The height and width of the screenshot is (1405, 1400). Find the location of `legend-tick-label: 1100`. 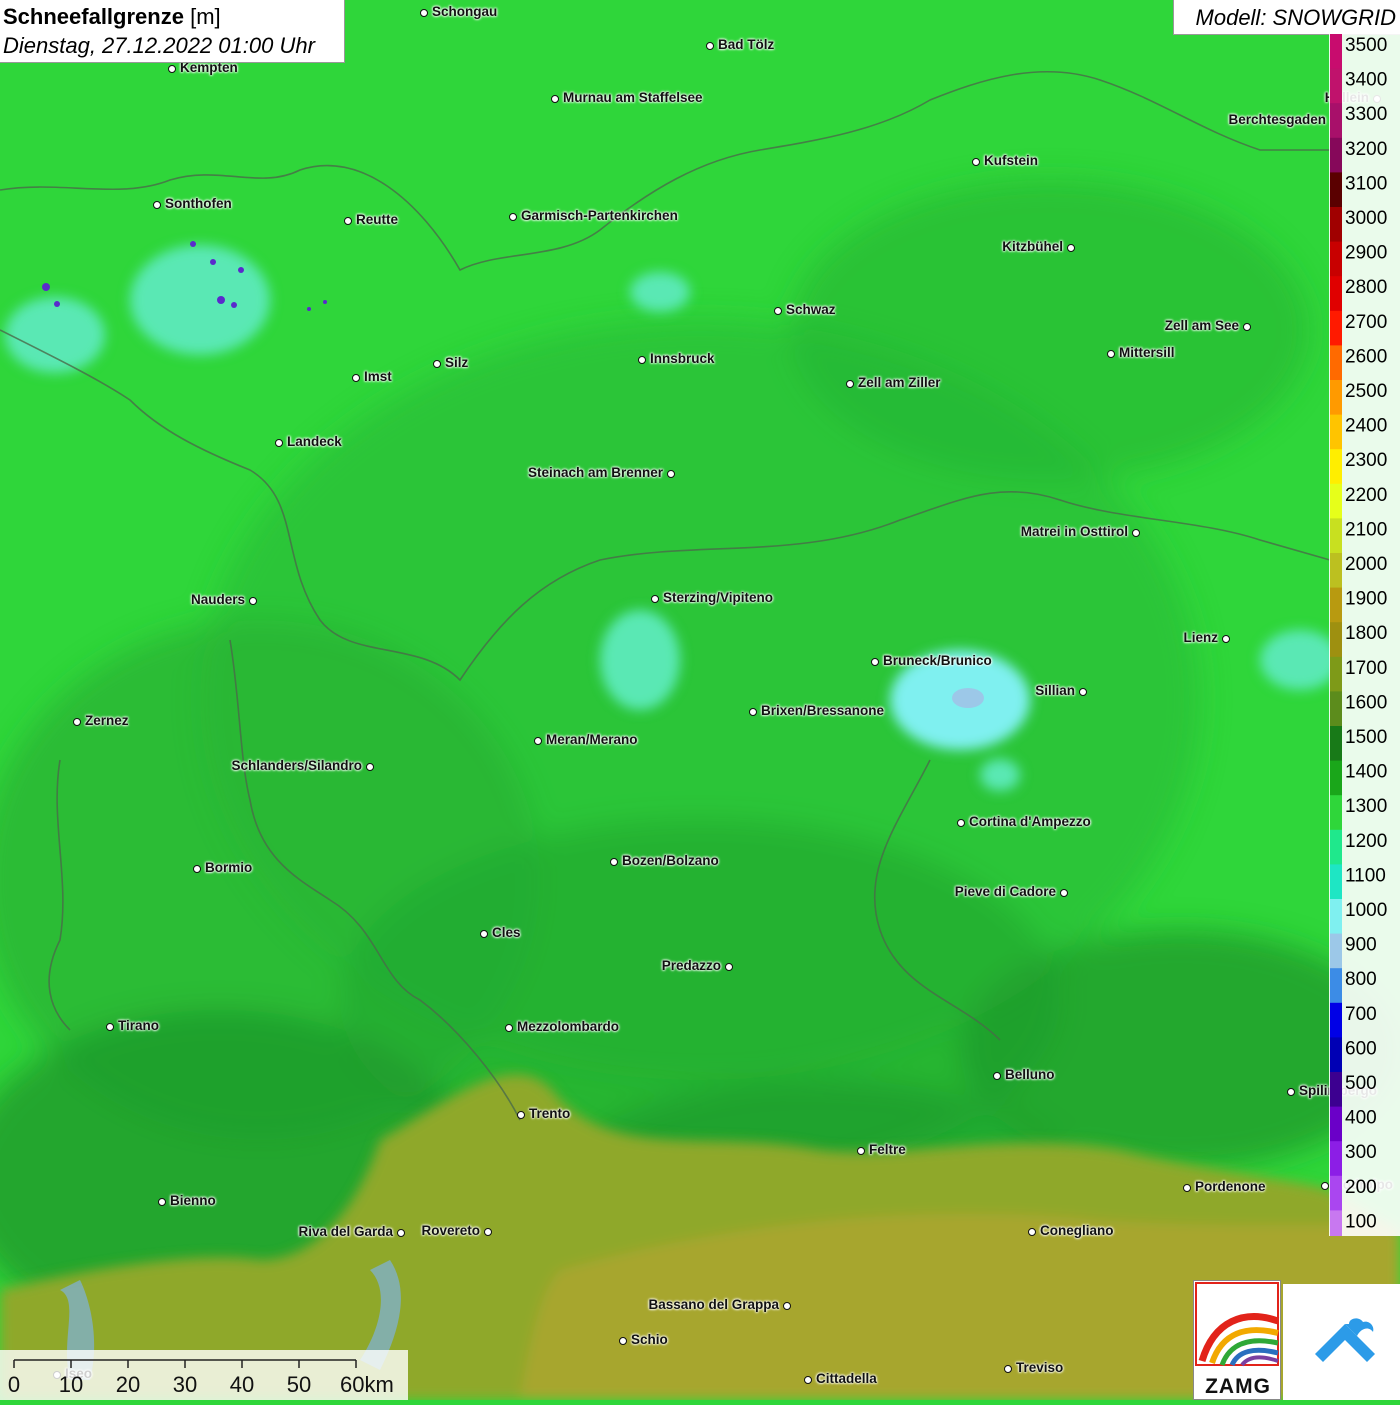

legend-tick-label: 1100 is located at coordinates (1365, 875).